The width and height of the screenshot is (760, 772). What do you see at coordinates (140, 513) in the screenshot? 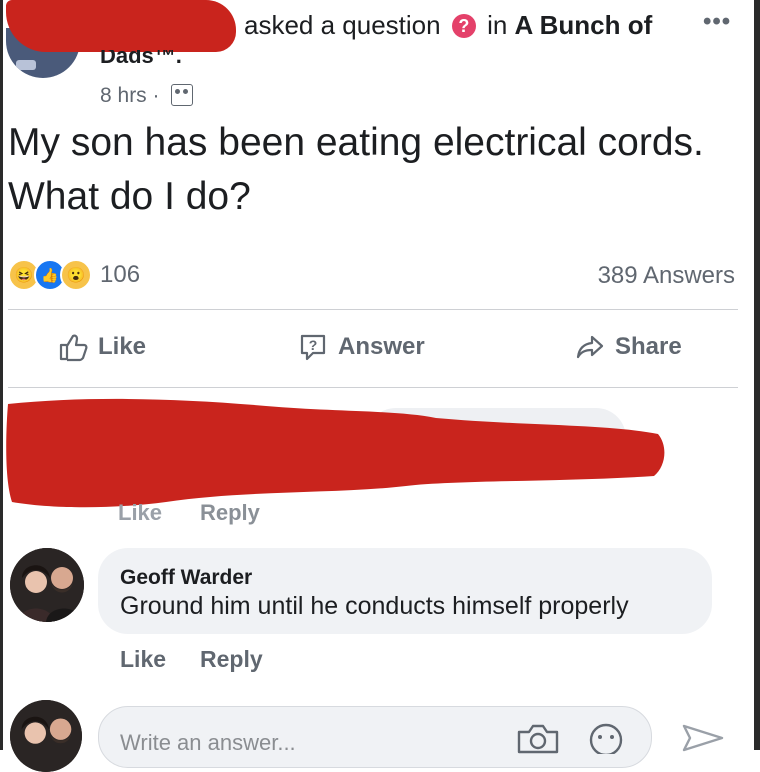
I see `redacted-comment-like: Like` at bounding box center [140, 513].